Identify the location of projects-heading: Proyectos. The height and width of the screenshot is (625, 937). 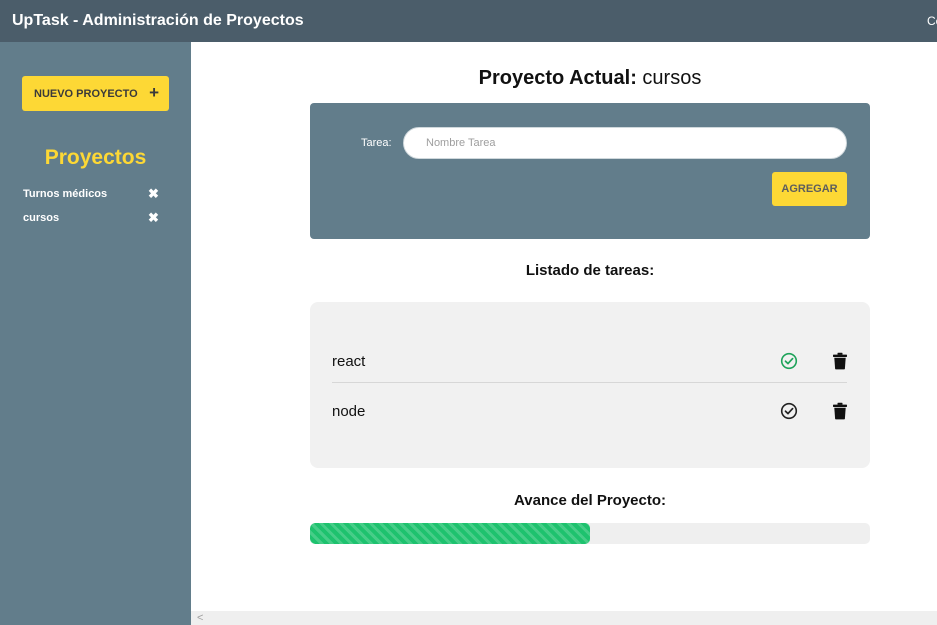
(95, 157).